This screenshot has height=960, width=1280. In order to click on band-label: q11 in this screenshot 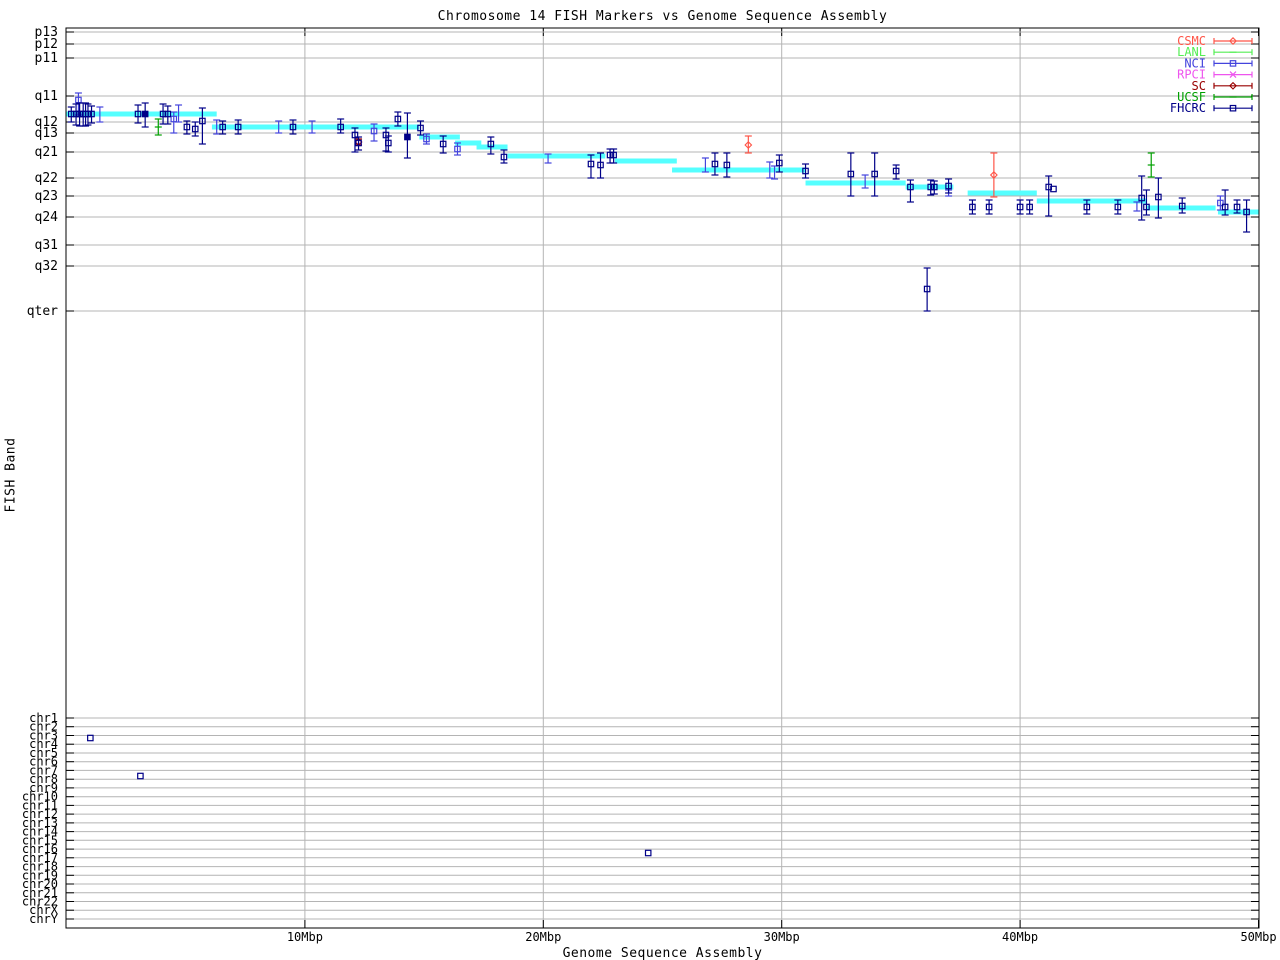, I will do `click(46, 96)`.